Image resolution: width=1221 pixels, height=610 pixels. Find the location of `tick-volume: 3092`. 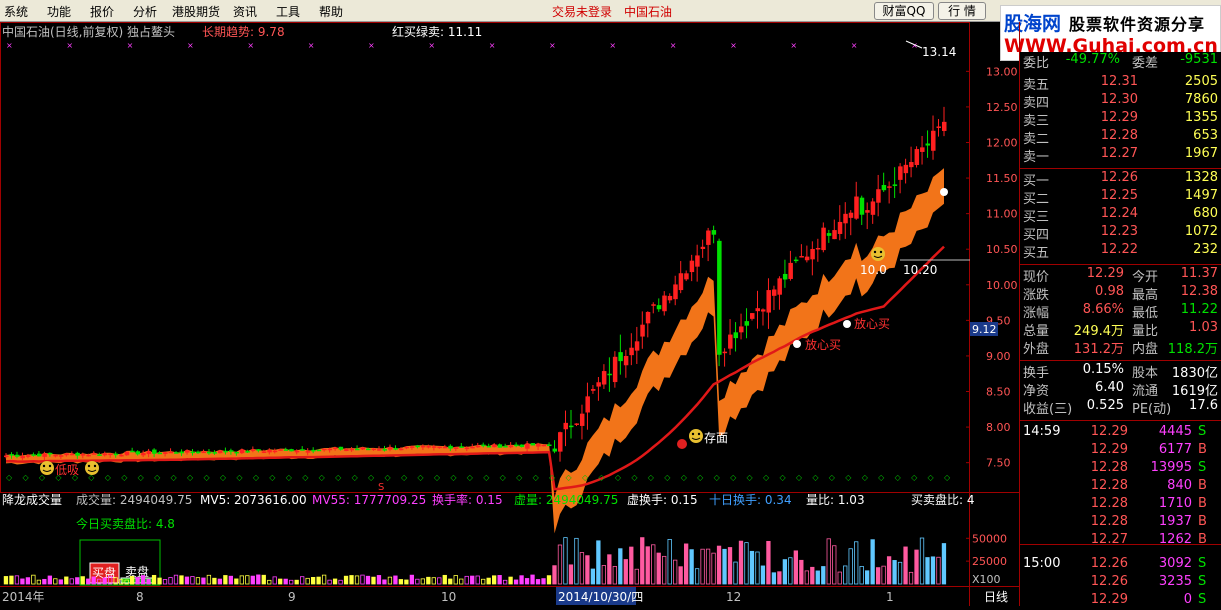

tick-volume: 3092 is located at coordinates (1175, 563).